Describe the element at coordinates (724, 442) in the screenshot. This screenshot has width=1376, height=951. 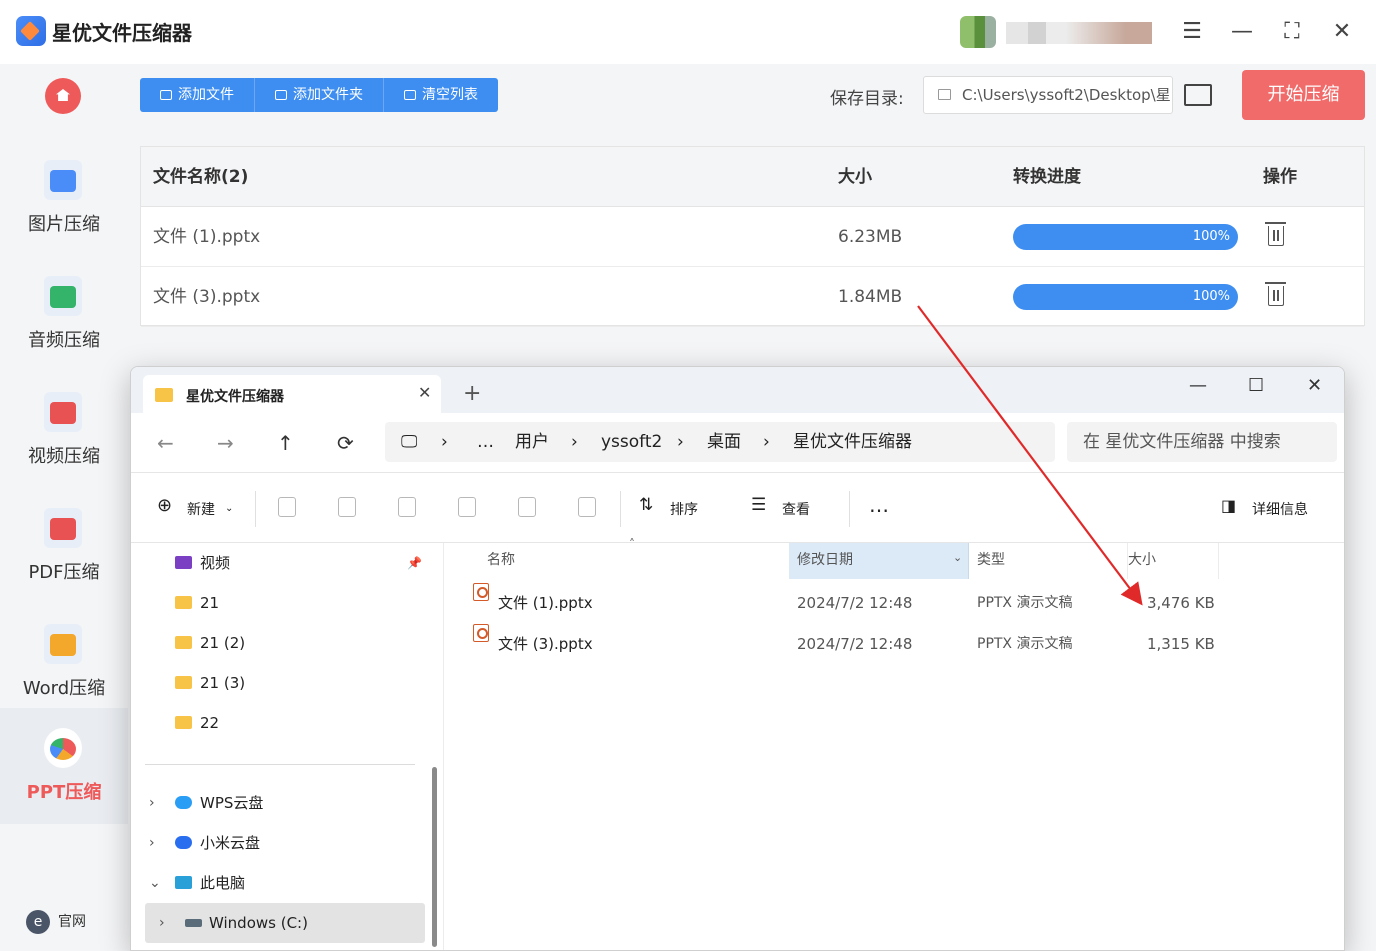
I see `breadcrumb-item: 桌面` at that location.